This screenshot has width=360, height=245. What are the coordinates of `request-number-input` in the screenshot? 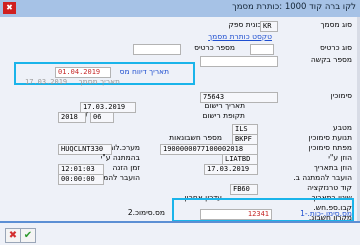 It's located at (239, 61).